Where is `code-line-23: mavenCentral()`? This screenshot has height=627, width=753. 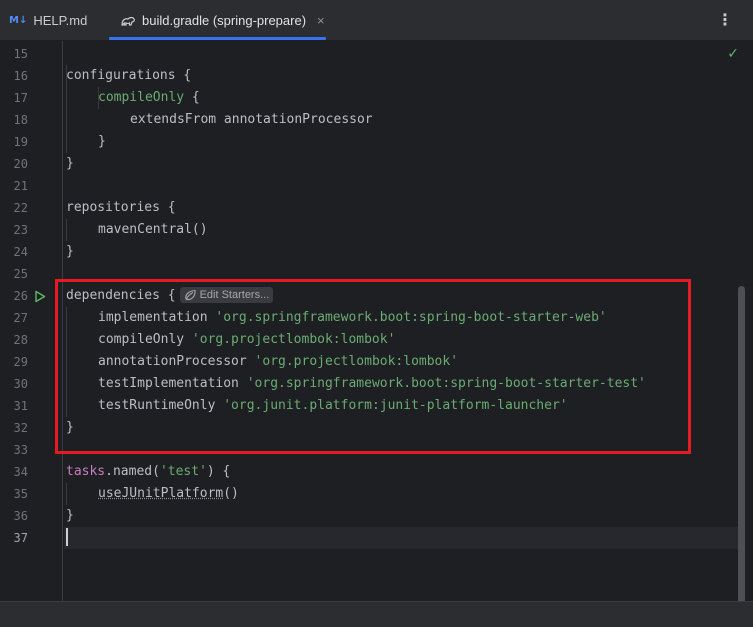
code-line-23: mavenCentral() is located at coordinates (153, 230).